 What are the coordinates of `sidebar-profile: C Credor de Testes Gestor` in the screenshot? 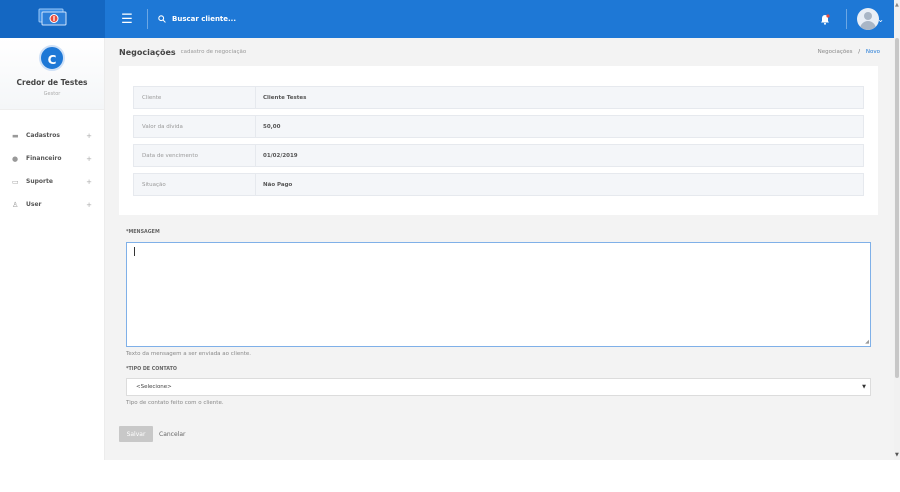 It's located at (52, 74).